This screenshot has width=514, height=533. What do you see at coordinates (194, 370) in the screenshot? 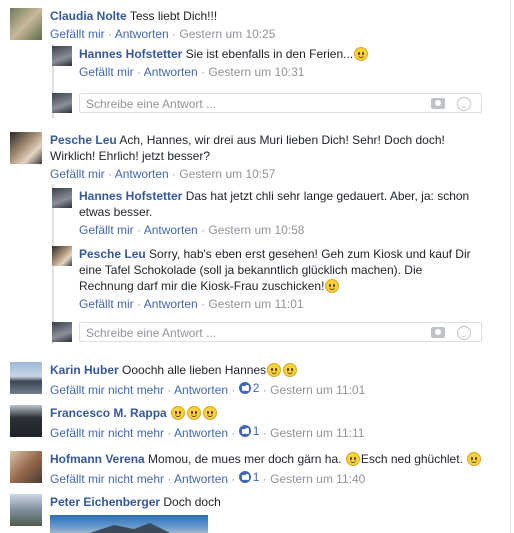
I see `comment-text: Ooochh alle lieben Hannes` at bounding box center [194, 370].